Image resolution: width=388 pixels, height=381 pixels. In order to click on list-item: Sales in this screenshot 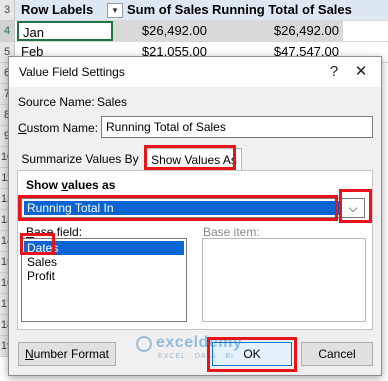, I will do `click(40, 262)`.